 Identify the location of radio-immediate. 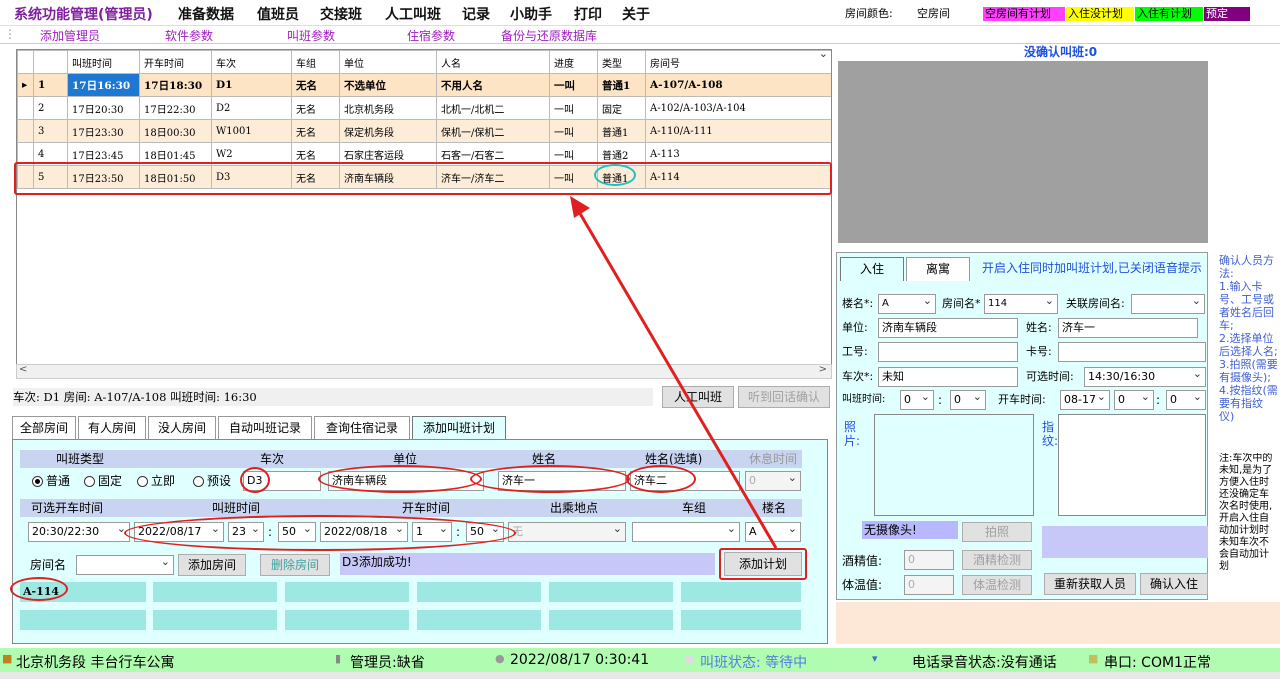
(142, 481).